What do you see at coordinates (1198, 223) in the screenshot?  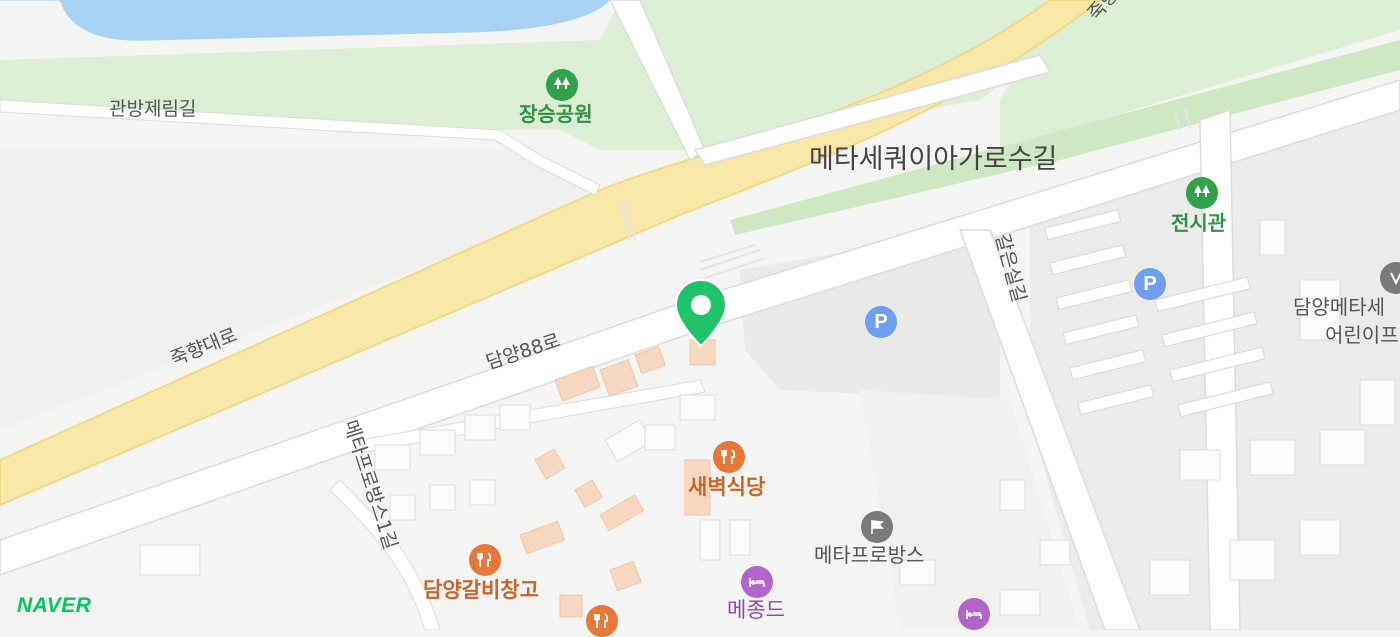 I see `exhibition-hall-label: 전시관` at bounding box center [1198, 223].